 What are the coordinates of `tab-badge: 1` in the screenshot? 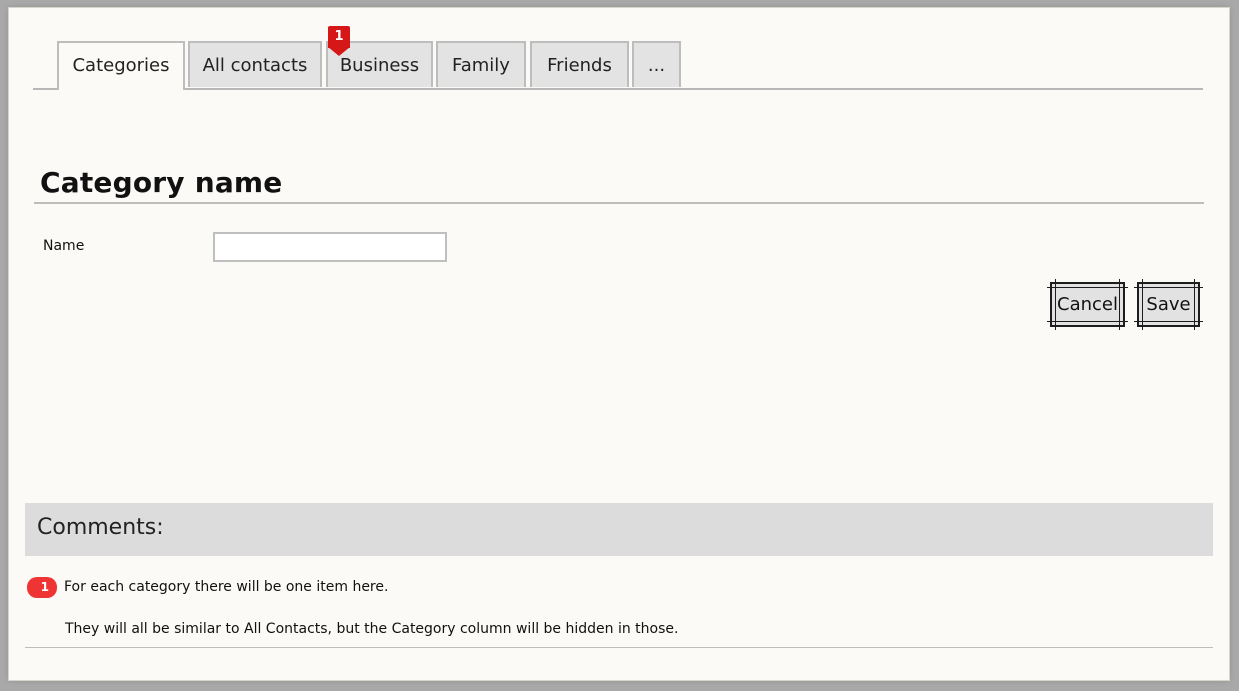 It's located at (339, 41).